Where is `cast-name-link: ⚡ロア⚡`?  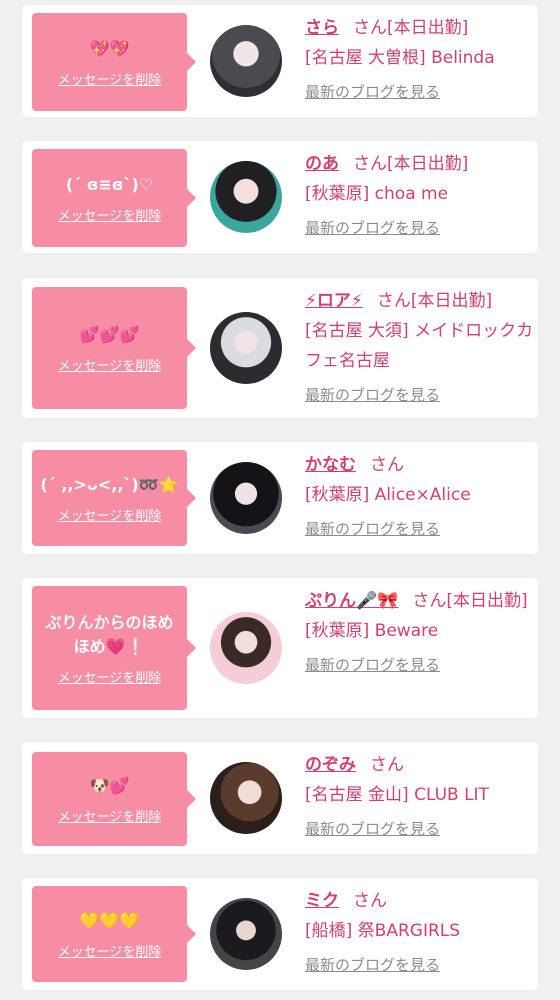
cast-name-link: ⚡ロア⚡ is located at coordinates (334, 301).